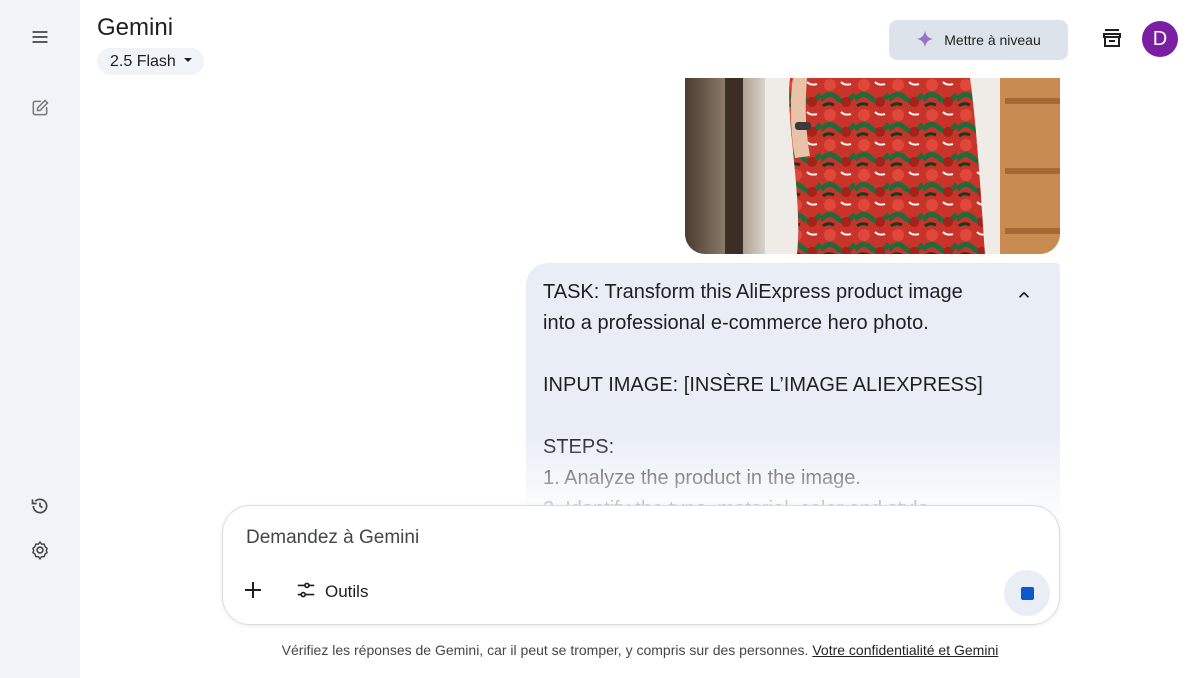 This screenshot has height=678, width=1200. Describe the element at coordinates (135, 27) in the screenshot. I see `app-title: Gemini` at that location.